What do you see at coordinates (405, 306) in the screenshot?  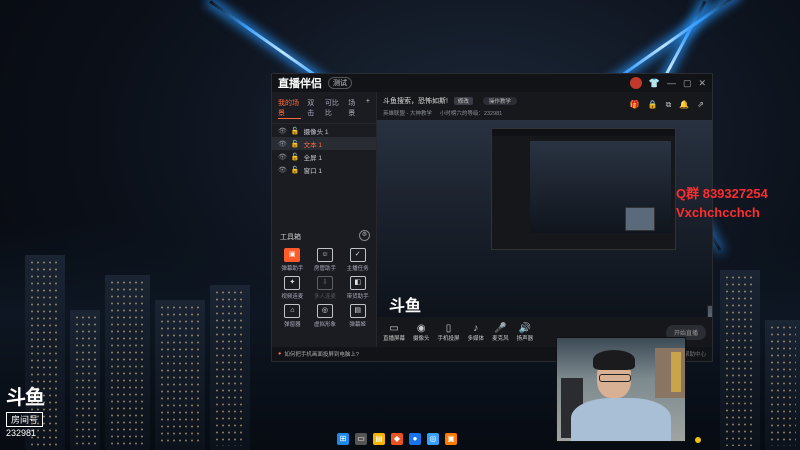 I see `preview-douyu-logo: 斗鱼` at bounding box center [405, 306].